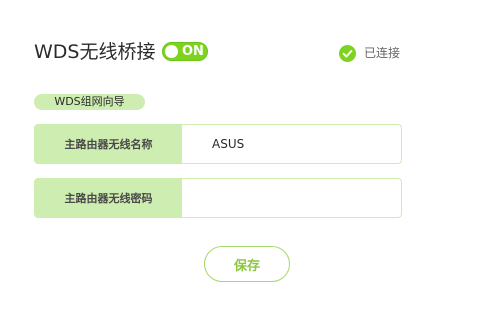  I want to click on ssid-input, so click(291, 144).